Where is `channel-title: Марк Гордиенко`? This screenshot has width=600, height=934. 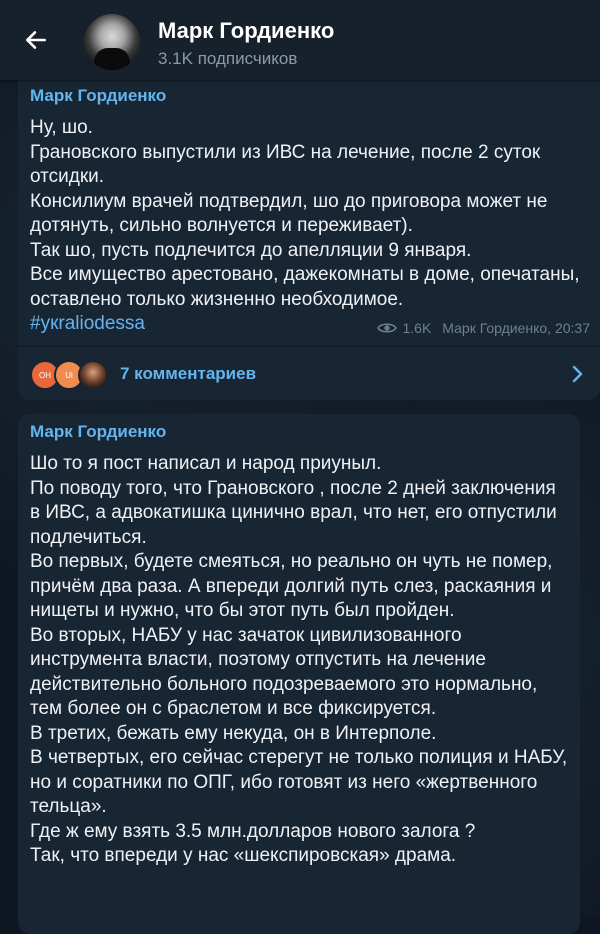 channel-title: Марк Гордиенко is located at coordinates (246, 31).